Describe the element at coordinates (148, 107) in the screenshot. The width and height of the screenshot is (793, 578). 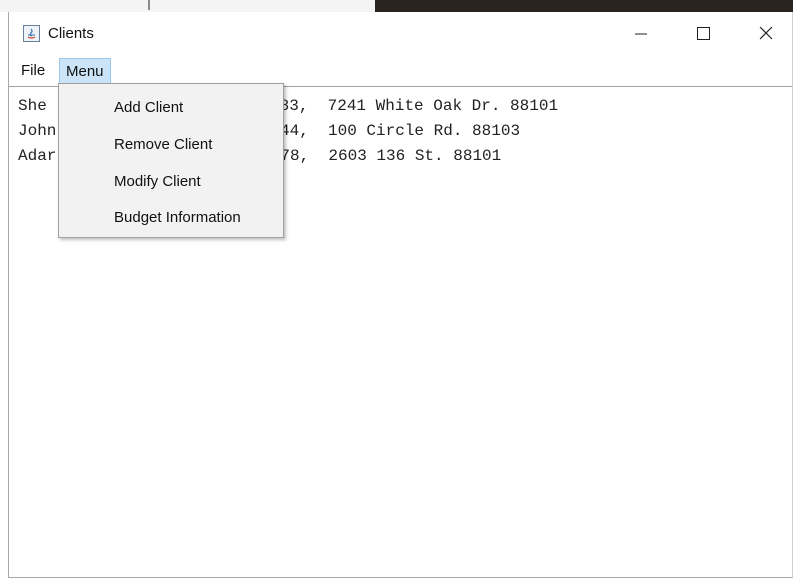
I see `menu-item-add-client: Add Client` at that location.